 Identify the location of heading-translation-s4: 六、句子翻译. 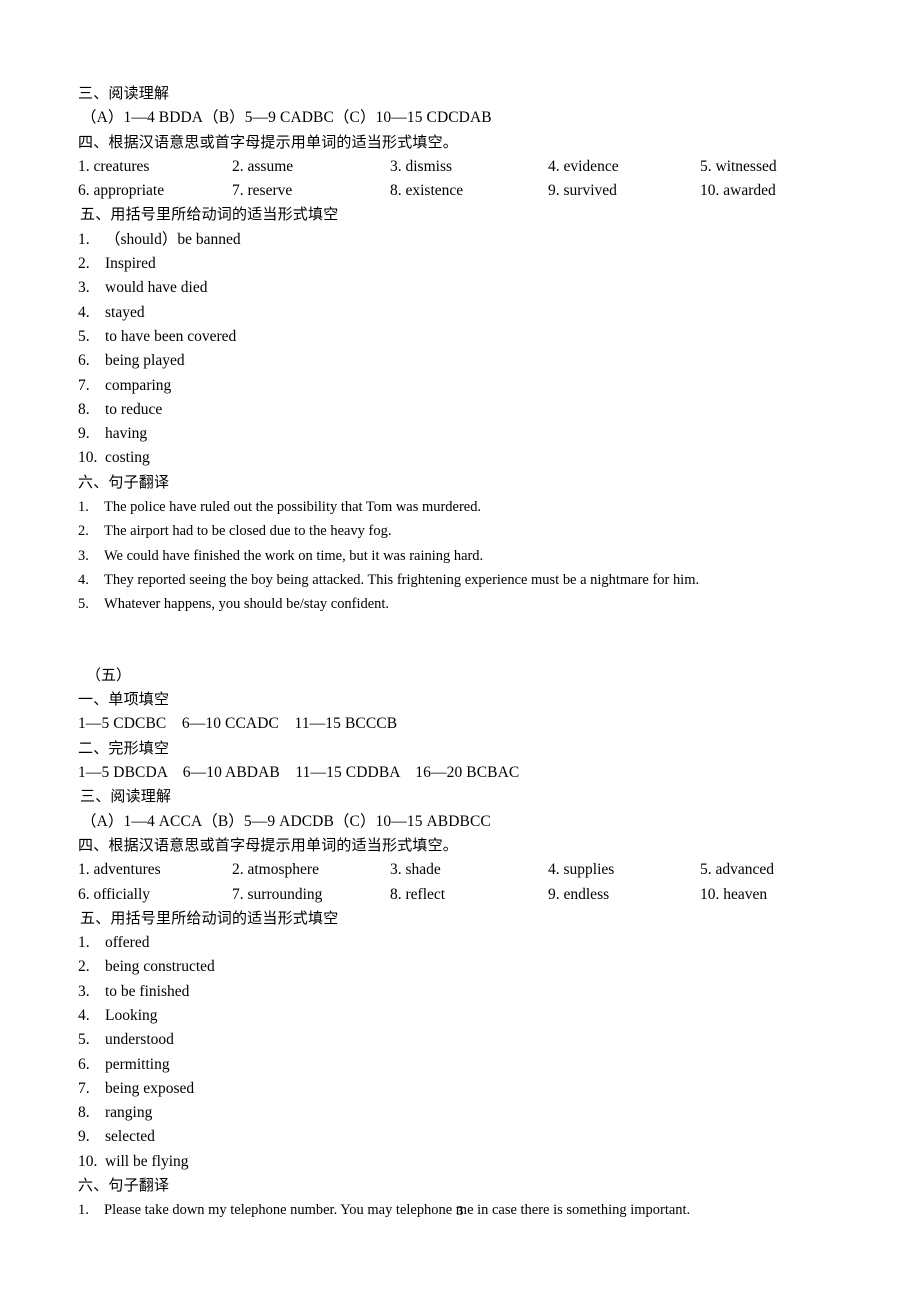
(124, 482).